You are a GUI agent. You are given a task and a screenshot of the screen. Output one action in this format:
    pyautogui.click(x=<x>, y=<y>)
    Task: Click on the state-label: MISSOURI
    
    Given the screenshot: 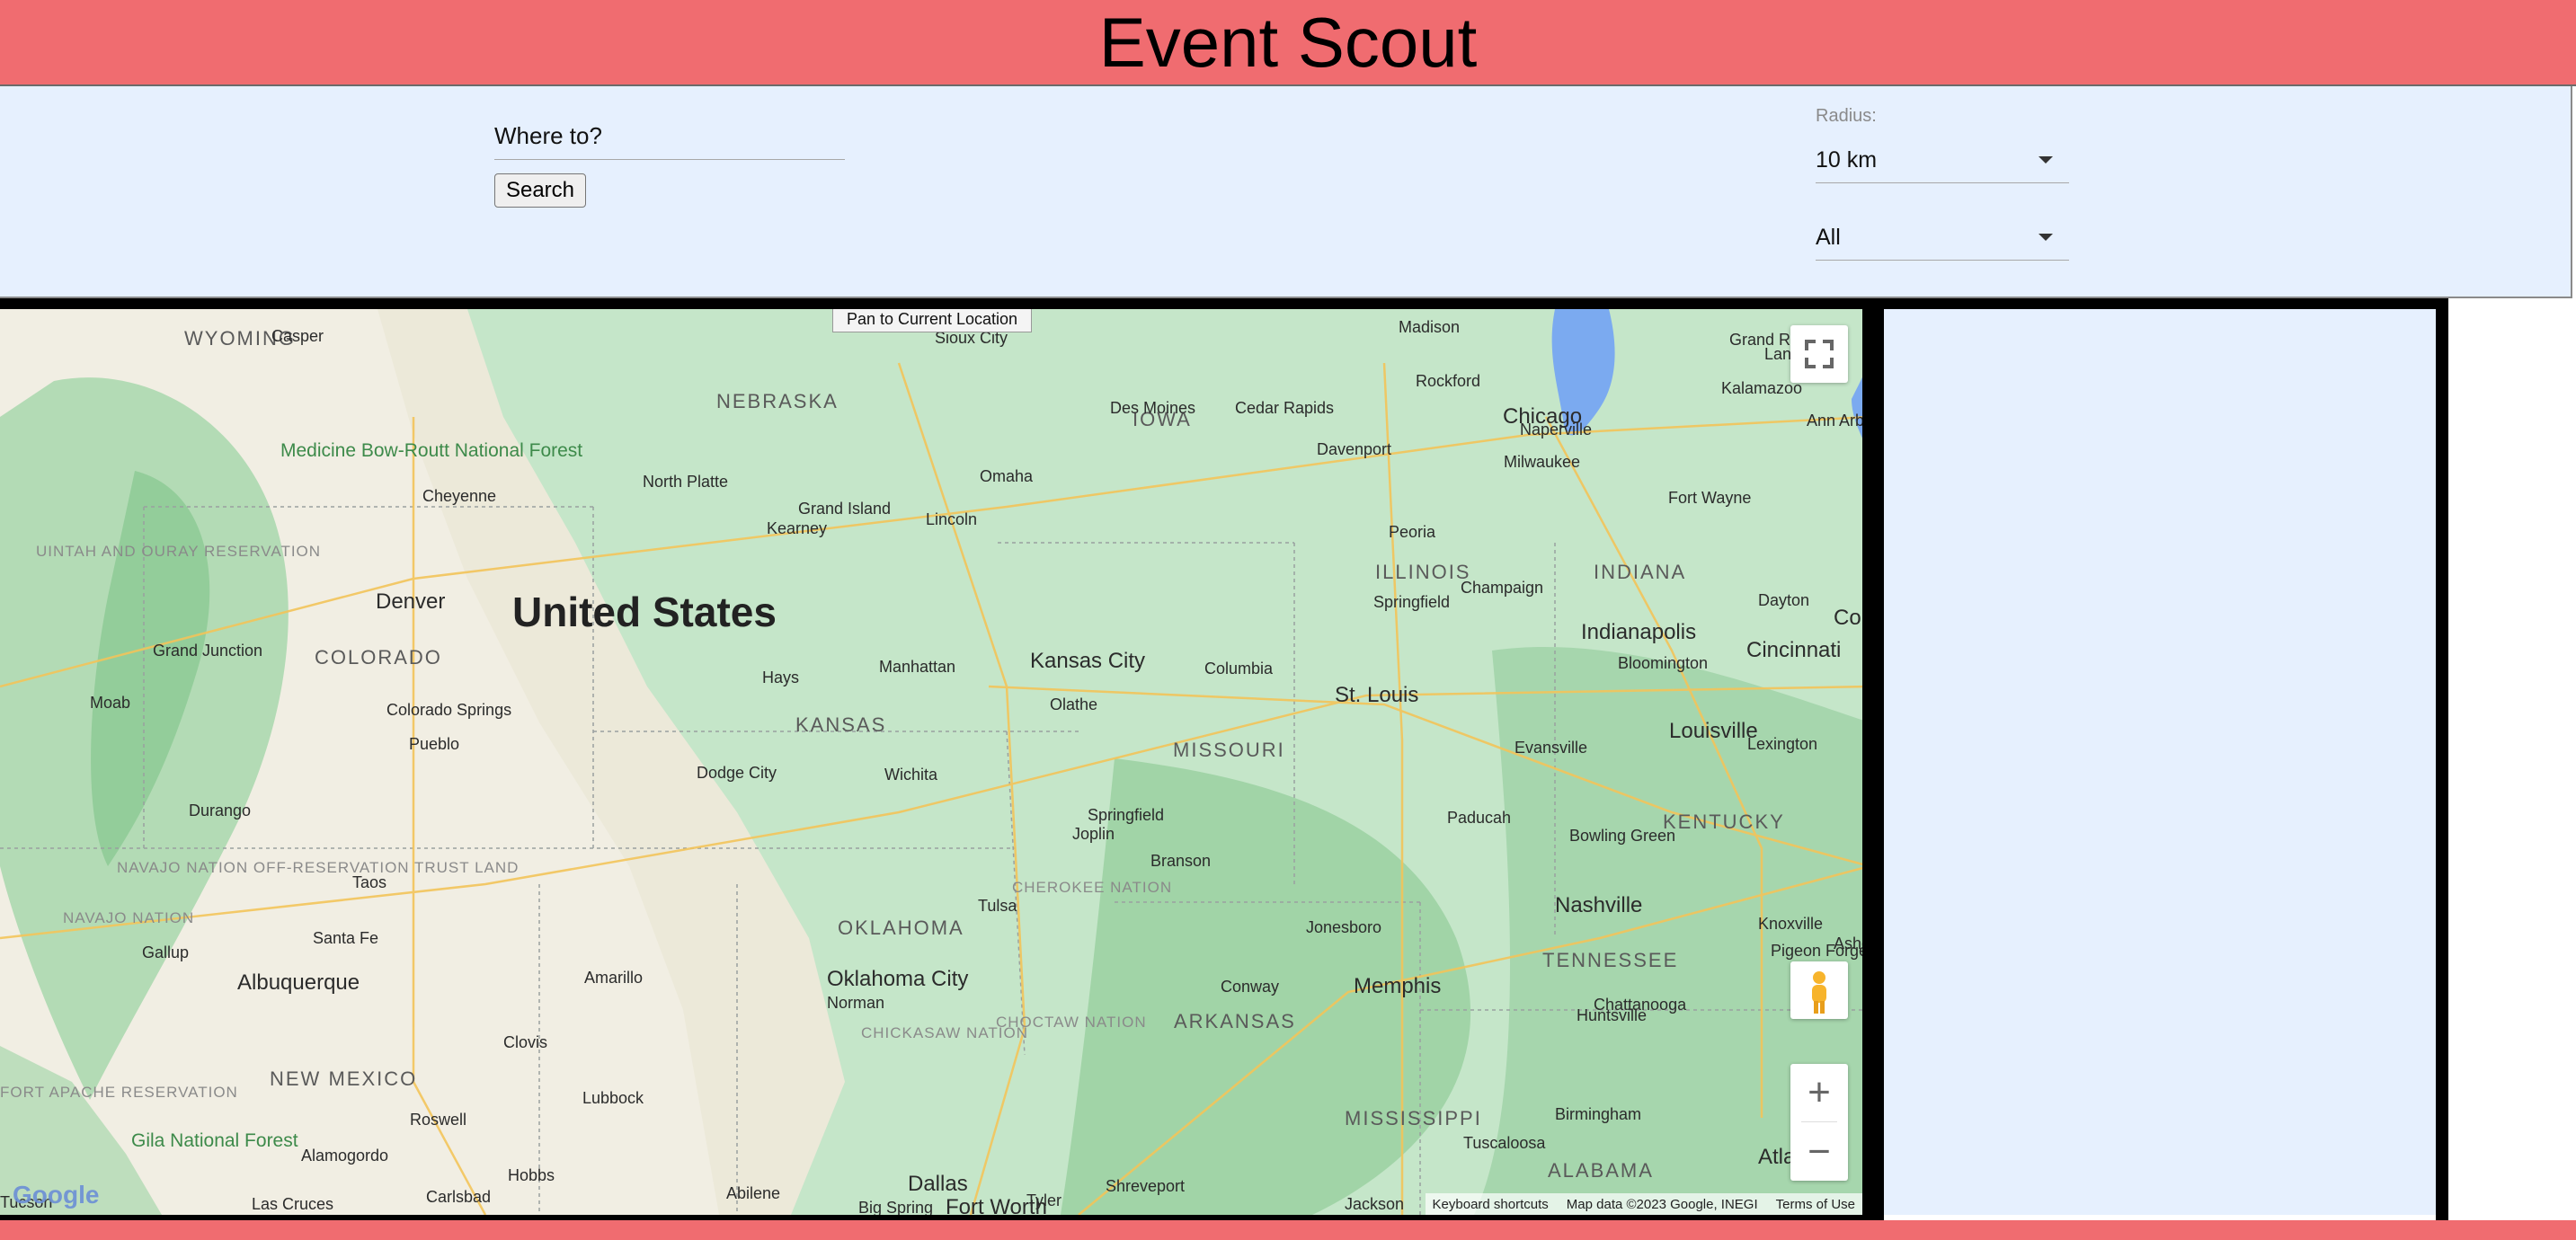 What is the action you would take?
    pyautogui.click(x=1229, y=750)
    